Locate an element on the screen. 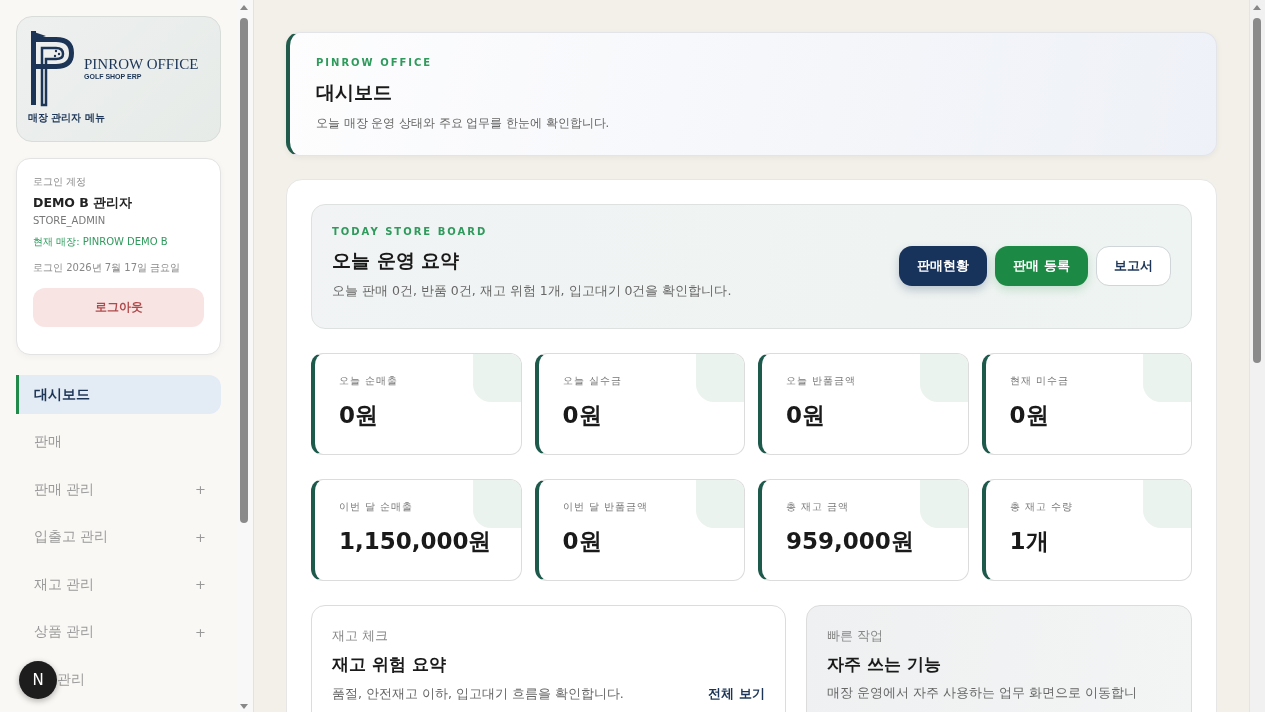  stat-label: 이번 달 반품금액 is located at coordinates (605, 507).